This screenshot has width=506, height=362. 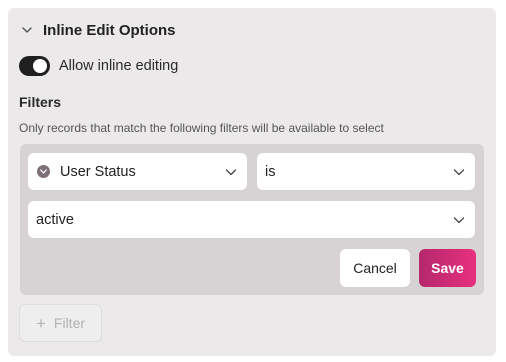 I want to click on toggle-label: Allow inline editing, so click(x=119, y=66).